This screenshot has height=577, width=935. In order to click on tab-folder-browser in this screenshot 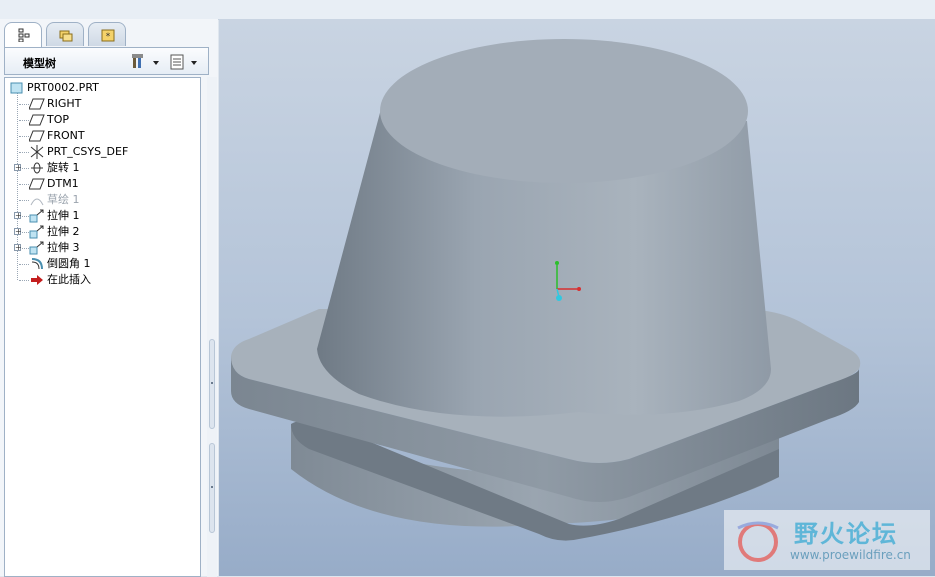, I will do `click(65, 34)`.